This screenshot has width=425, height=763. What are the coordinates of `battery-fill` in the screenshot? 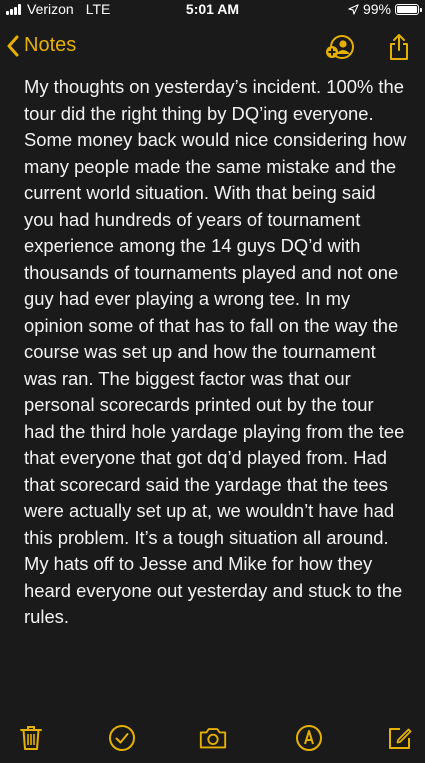 It's located at (407, 9).